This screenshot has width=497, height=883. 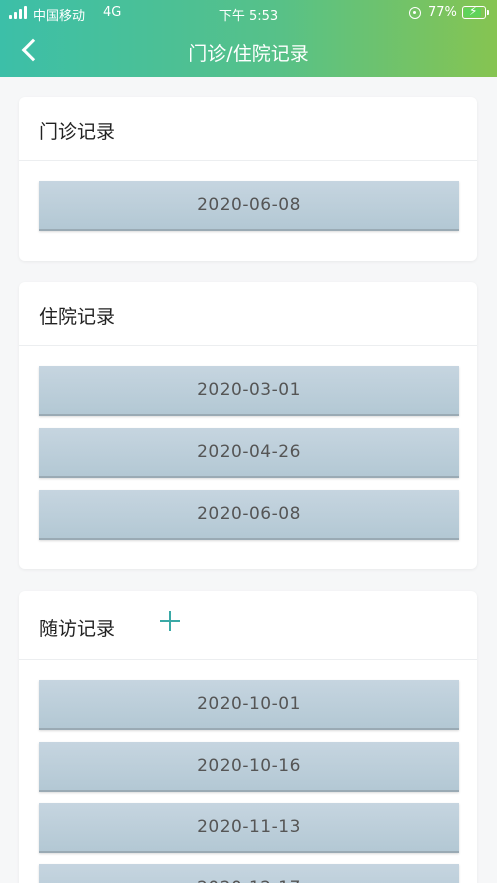 I want to click on outpatient-header: 门诊记录, so click(x=248, y=129).